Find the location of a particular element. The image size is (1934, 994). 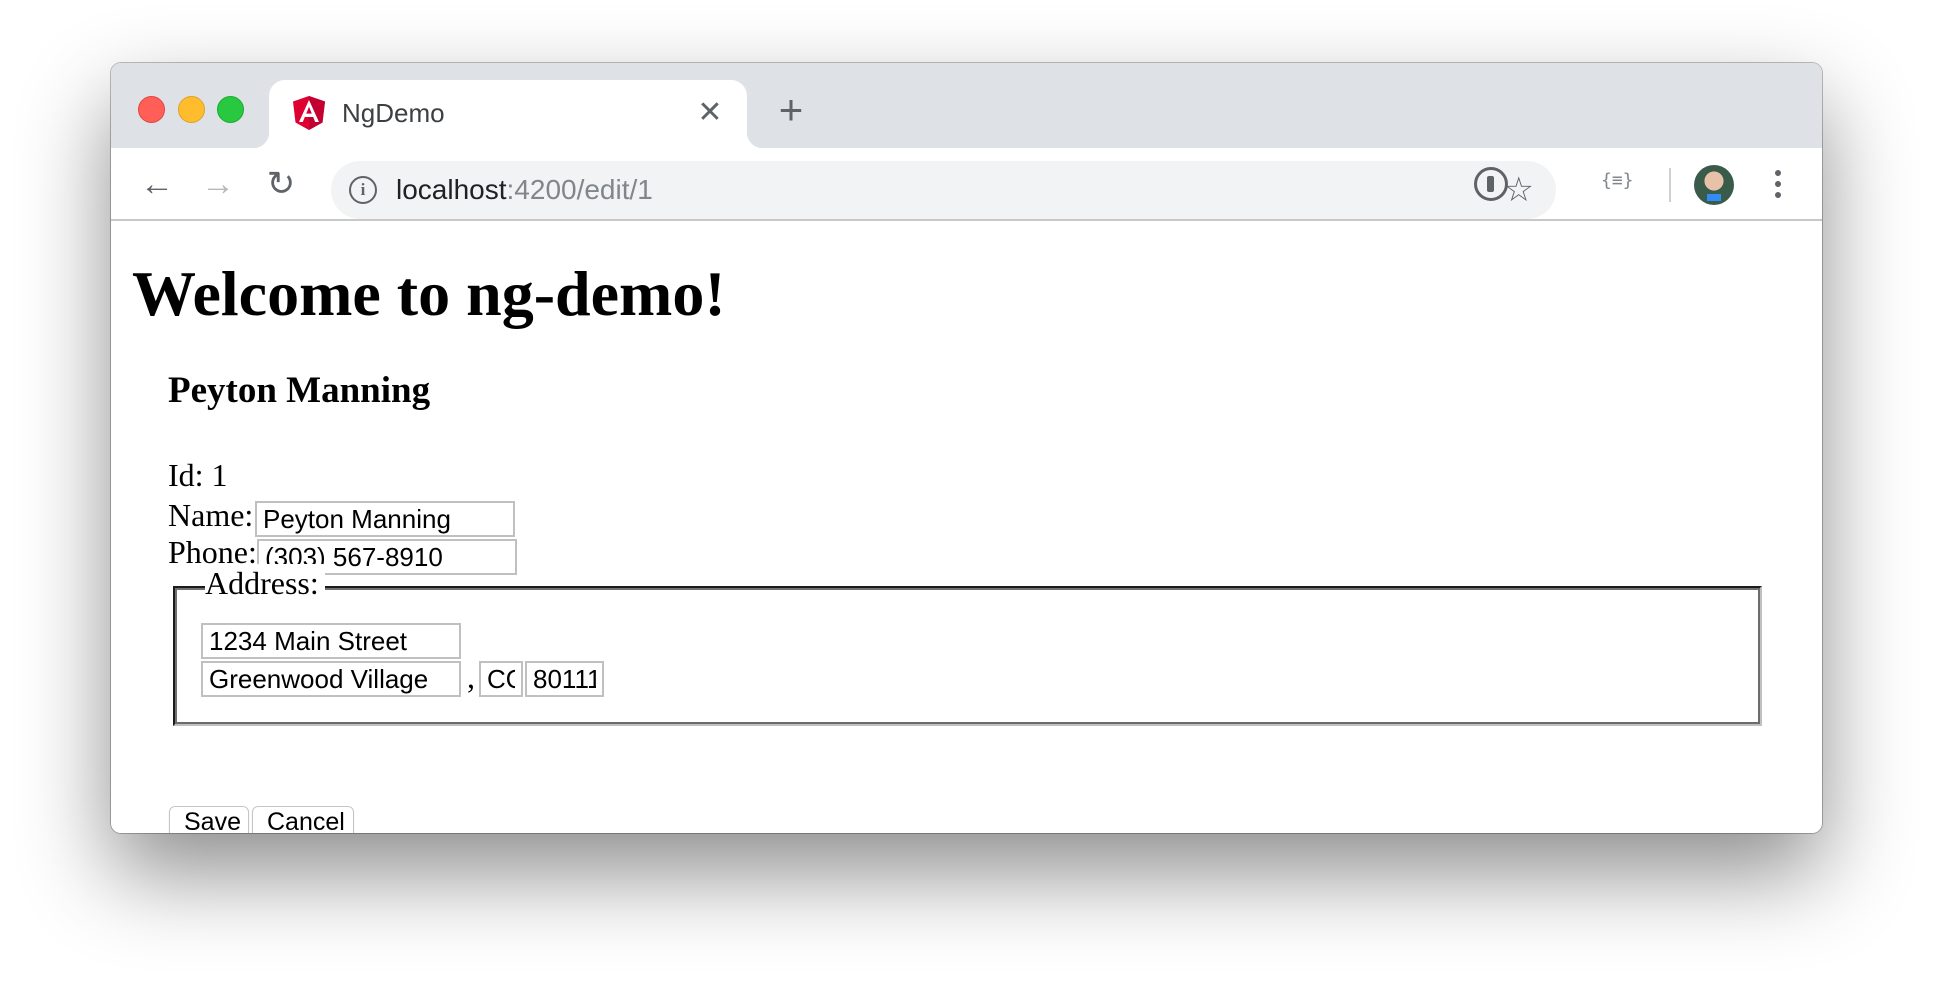

1password-icon is located at coordinates (1491, 184).